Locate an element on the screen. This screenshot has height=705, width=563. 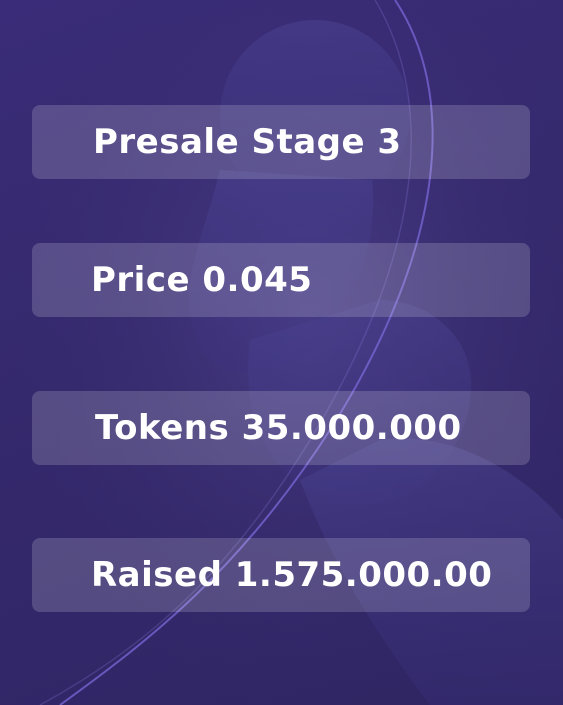
tokens-label: Tokens 35.000.000 is located at coordinates (278, 428).